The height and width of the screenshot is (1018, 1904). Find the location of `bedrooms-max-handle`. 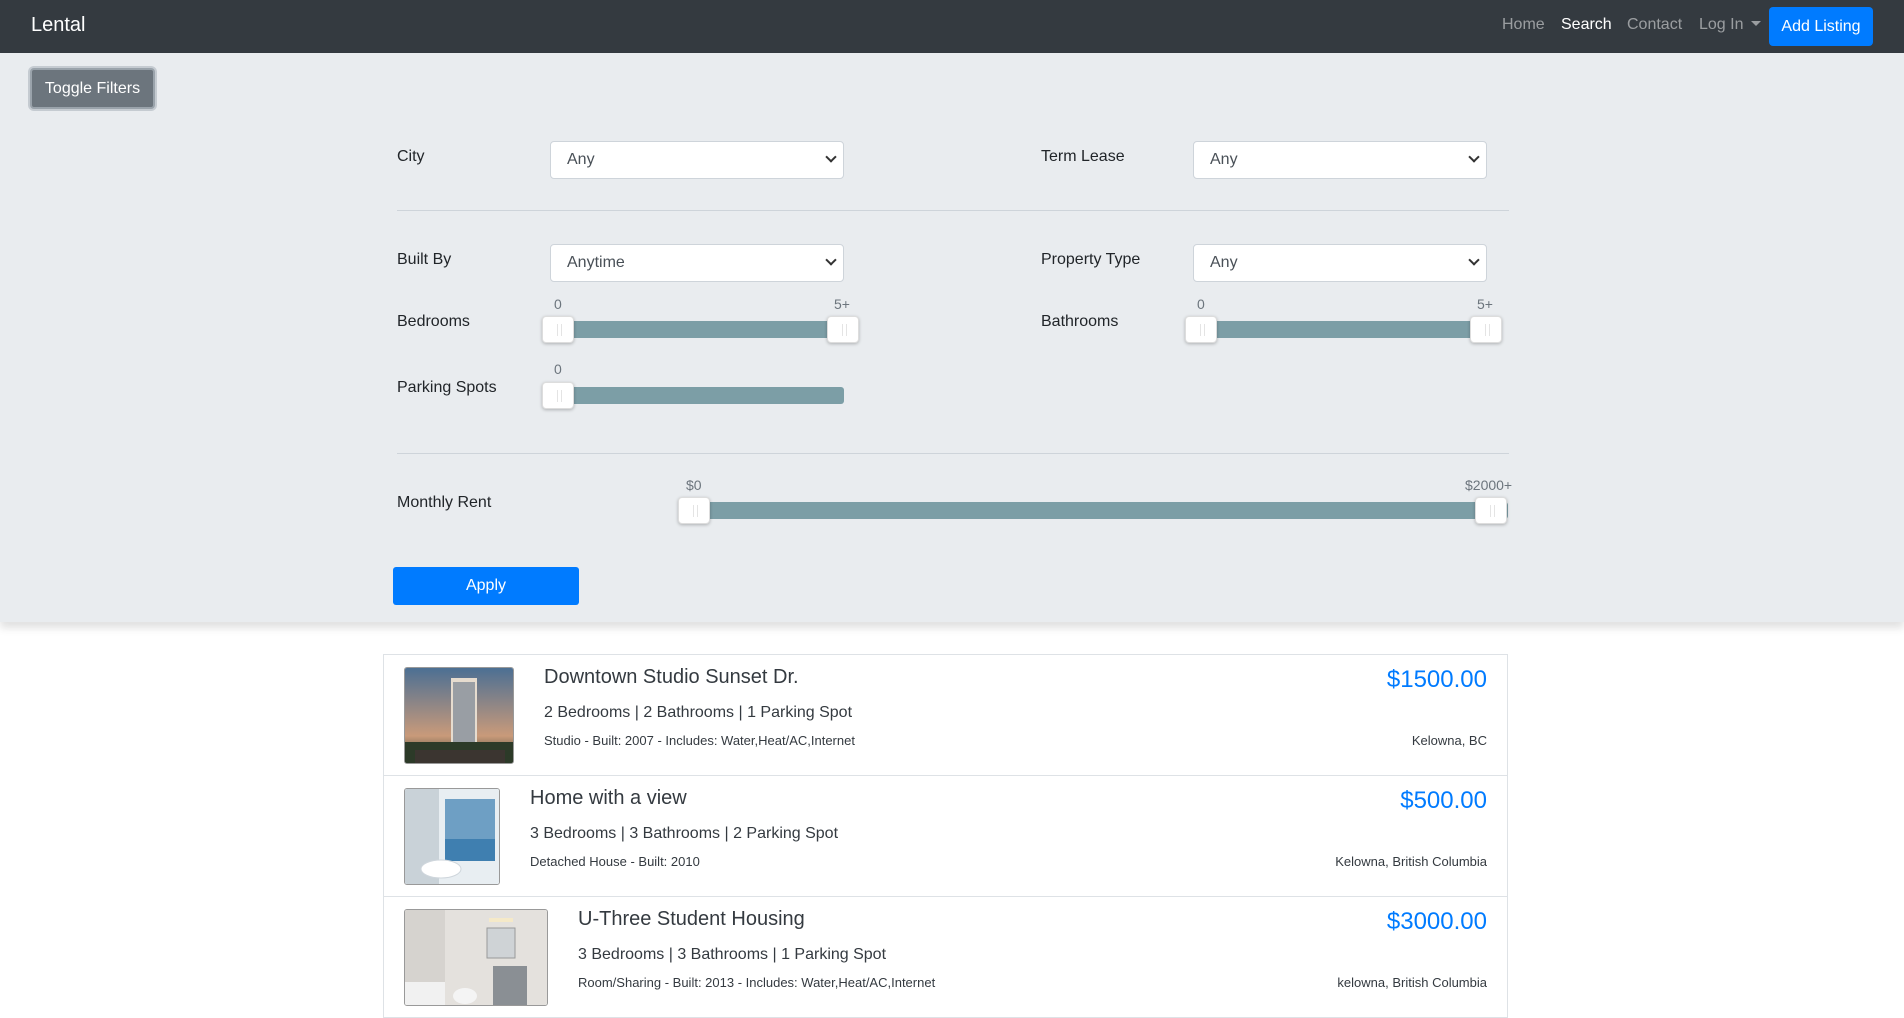

bedrooms-max-handle is located at coordinates (843, 329).